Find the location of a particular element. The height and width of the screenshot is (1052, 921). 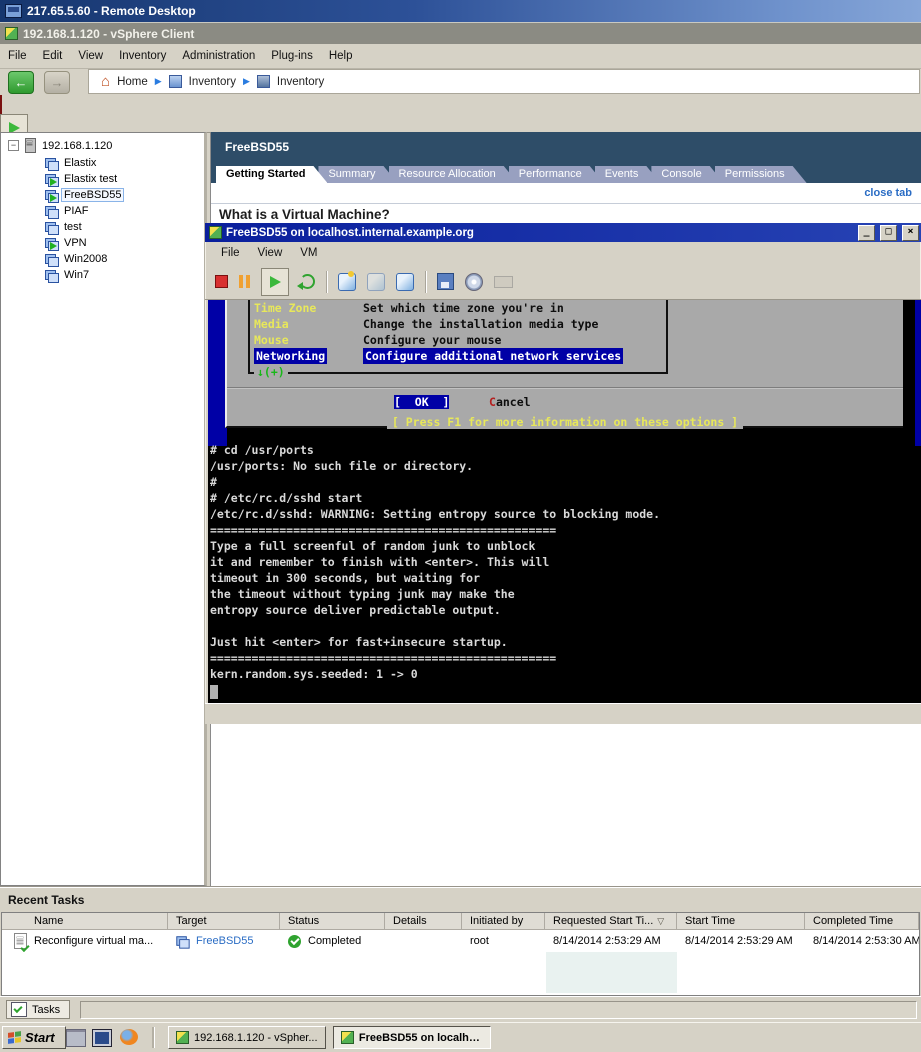

minimize-button: _ is located at coordinates (866, 232).